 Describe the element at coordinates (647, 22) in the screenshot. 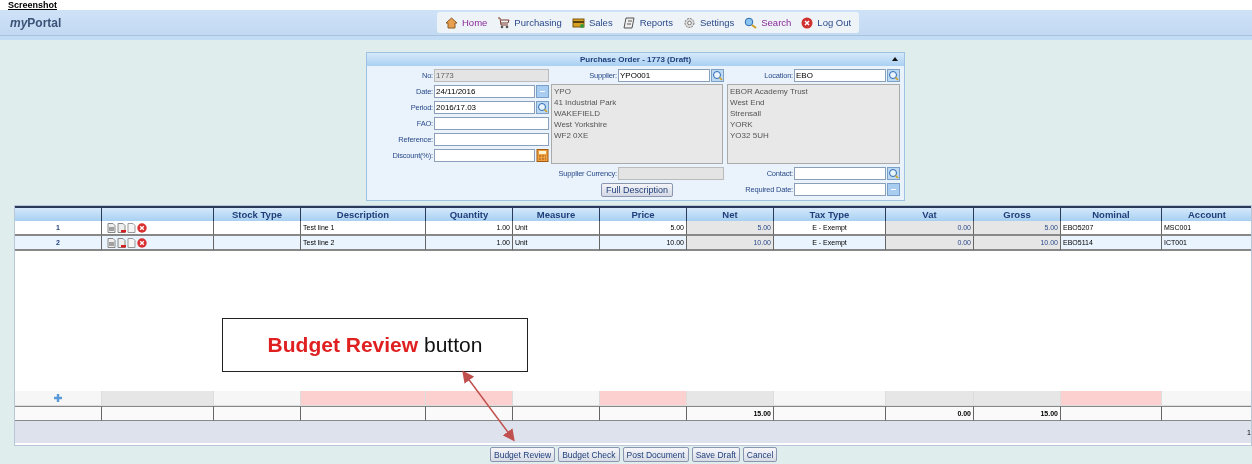

I see `nav-link: Reports` at that location.